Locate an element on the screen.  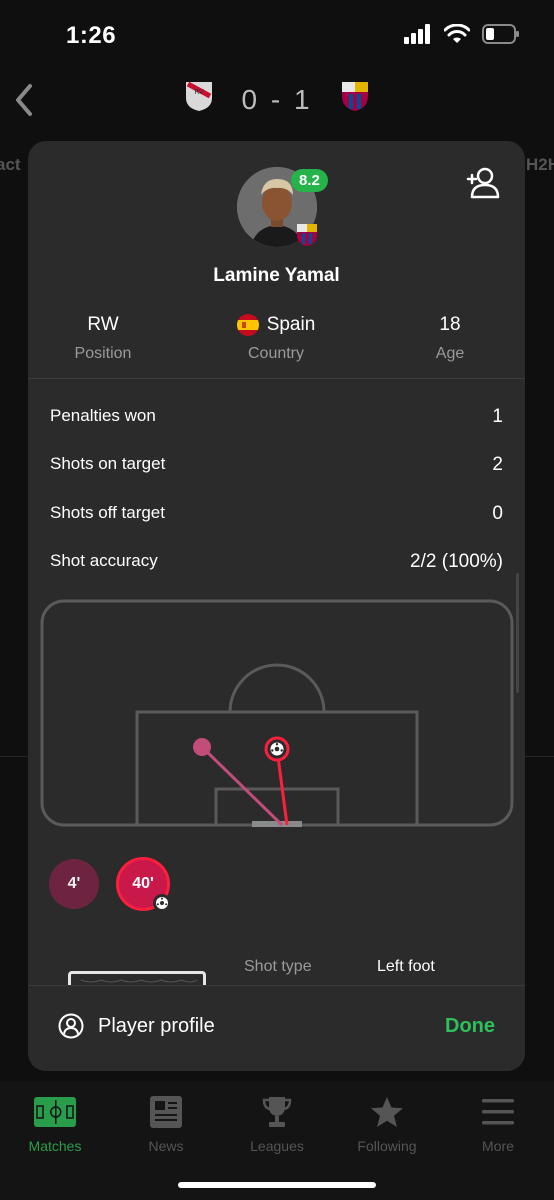
shot-chip-4: 4' is located at coordinates (74, 884).